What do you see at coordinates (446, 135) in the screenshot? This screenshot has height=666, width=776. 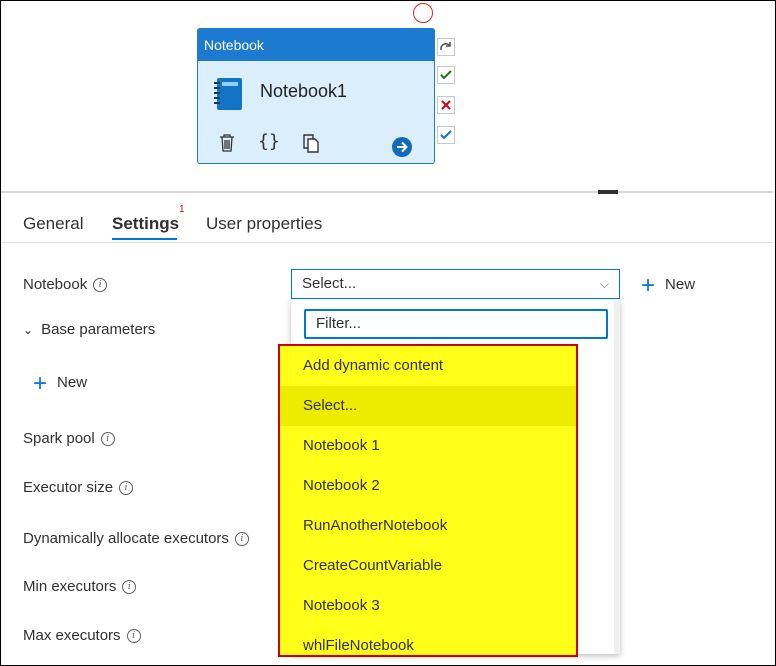 I see `completion-check-icon` at bounding box center [446, 135].